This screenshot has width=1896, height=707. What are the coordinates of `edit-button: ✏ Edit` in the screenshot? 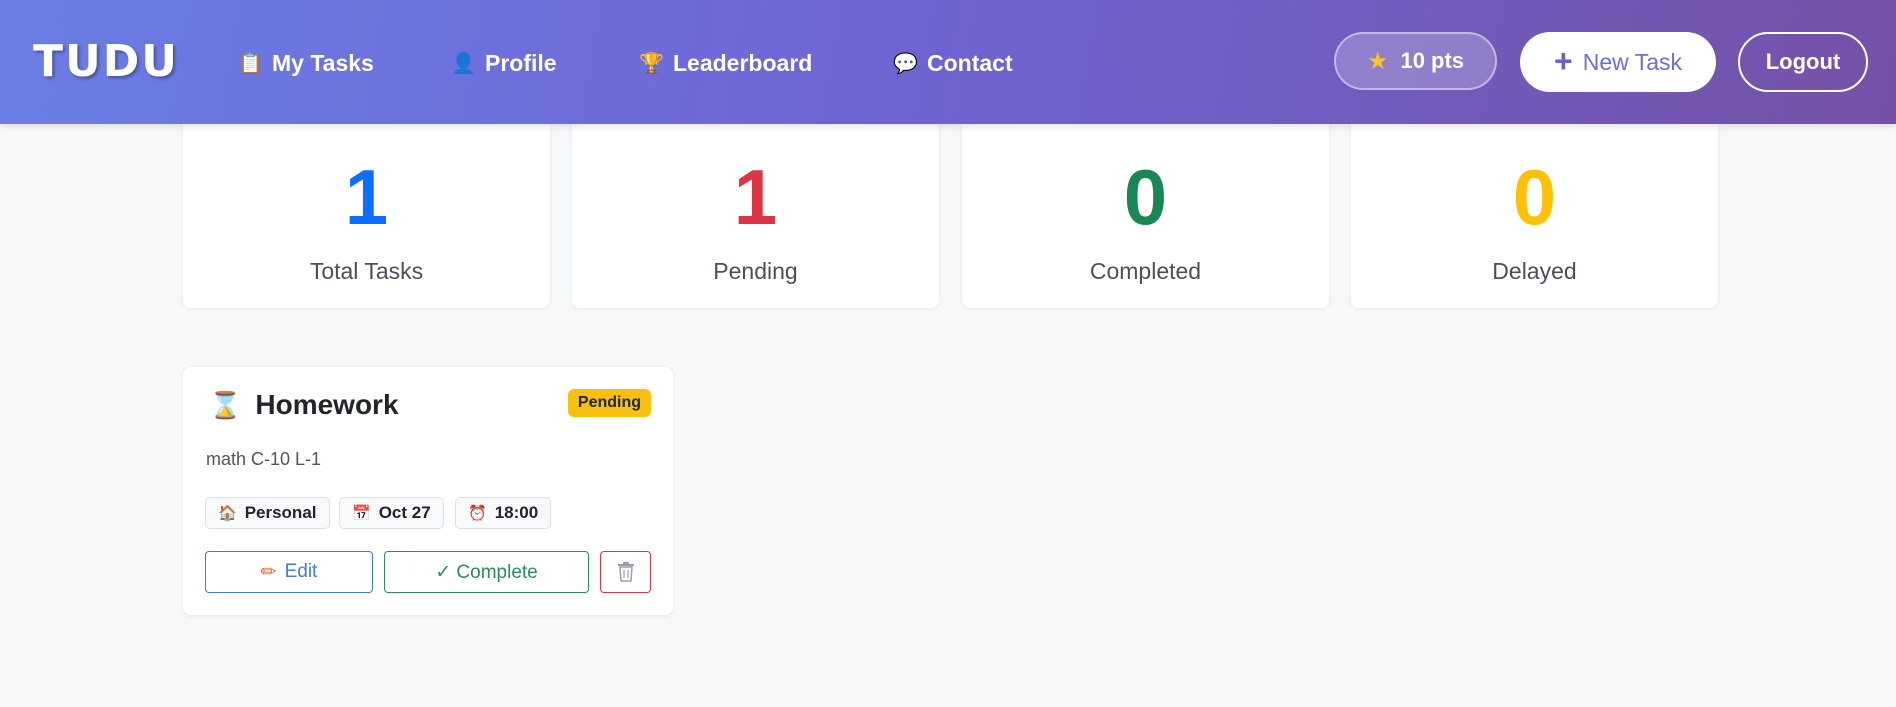 It's located at (289, 572).